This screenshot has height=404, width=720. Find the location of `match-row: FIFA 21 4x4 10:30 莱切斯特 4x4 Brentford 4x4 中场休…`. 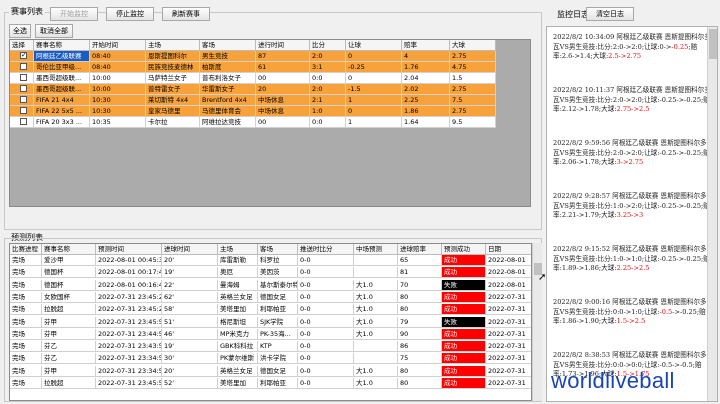

match-row: FIFA 21 4x4 10:30 莱切斯特 4x4 Brentford 4x4 中场休… is located at coordinates (270, 100).